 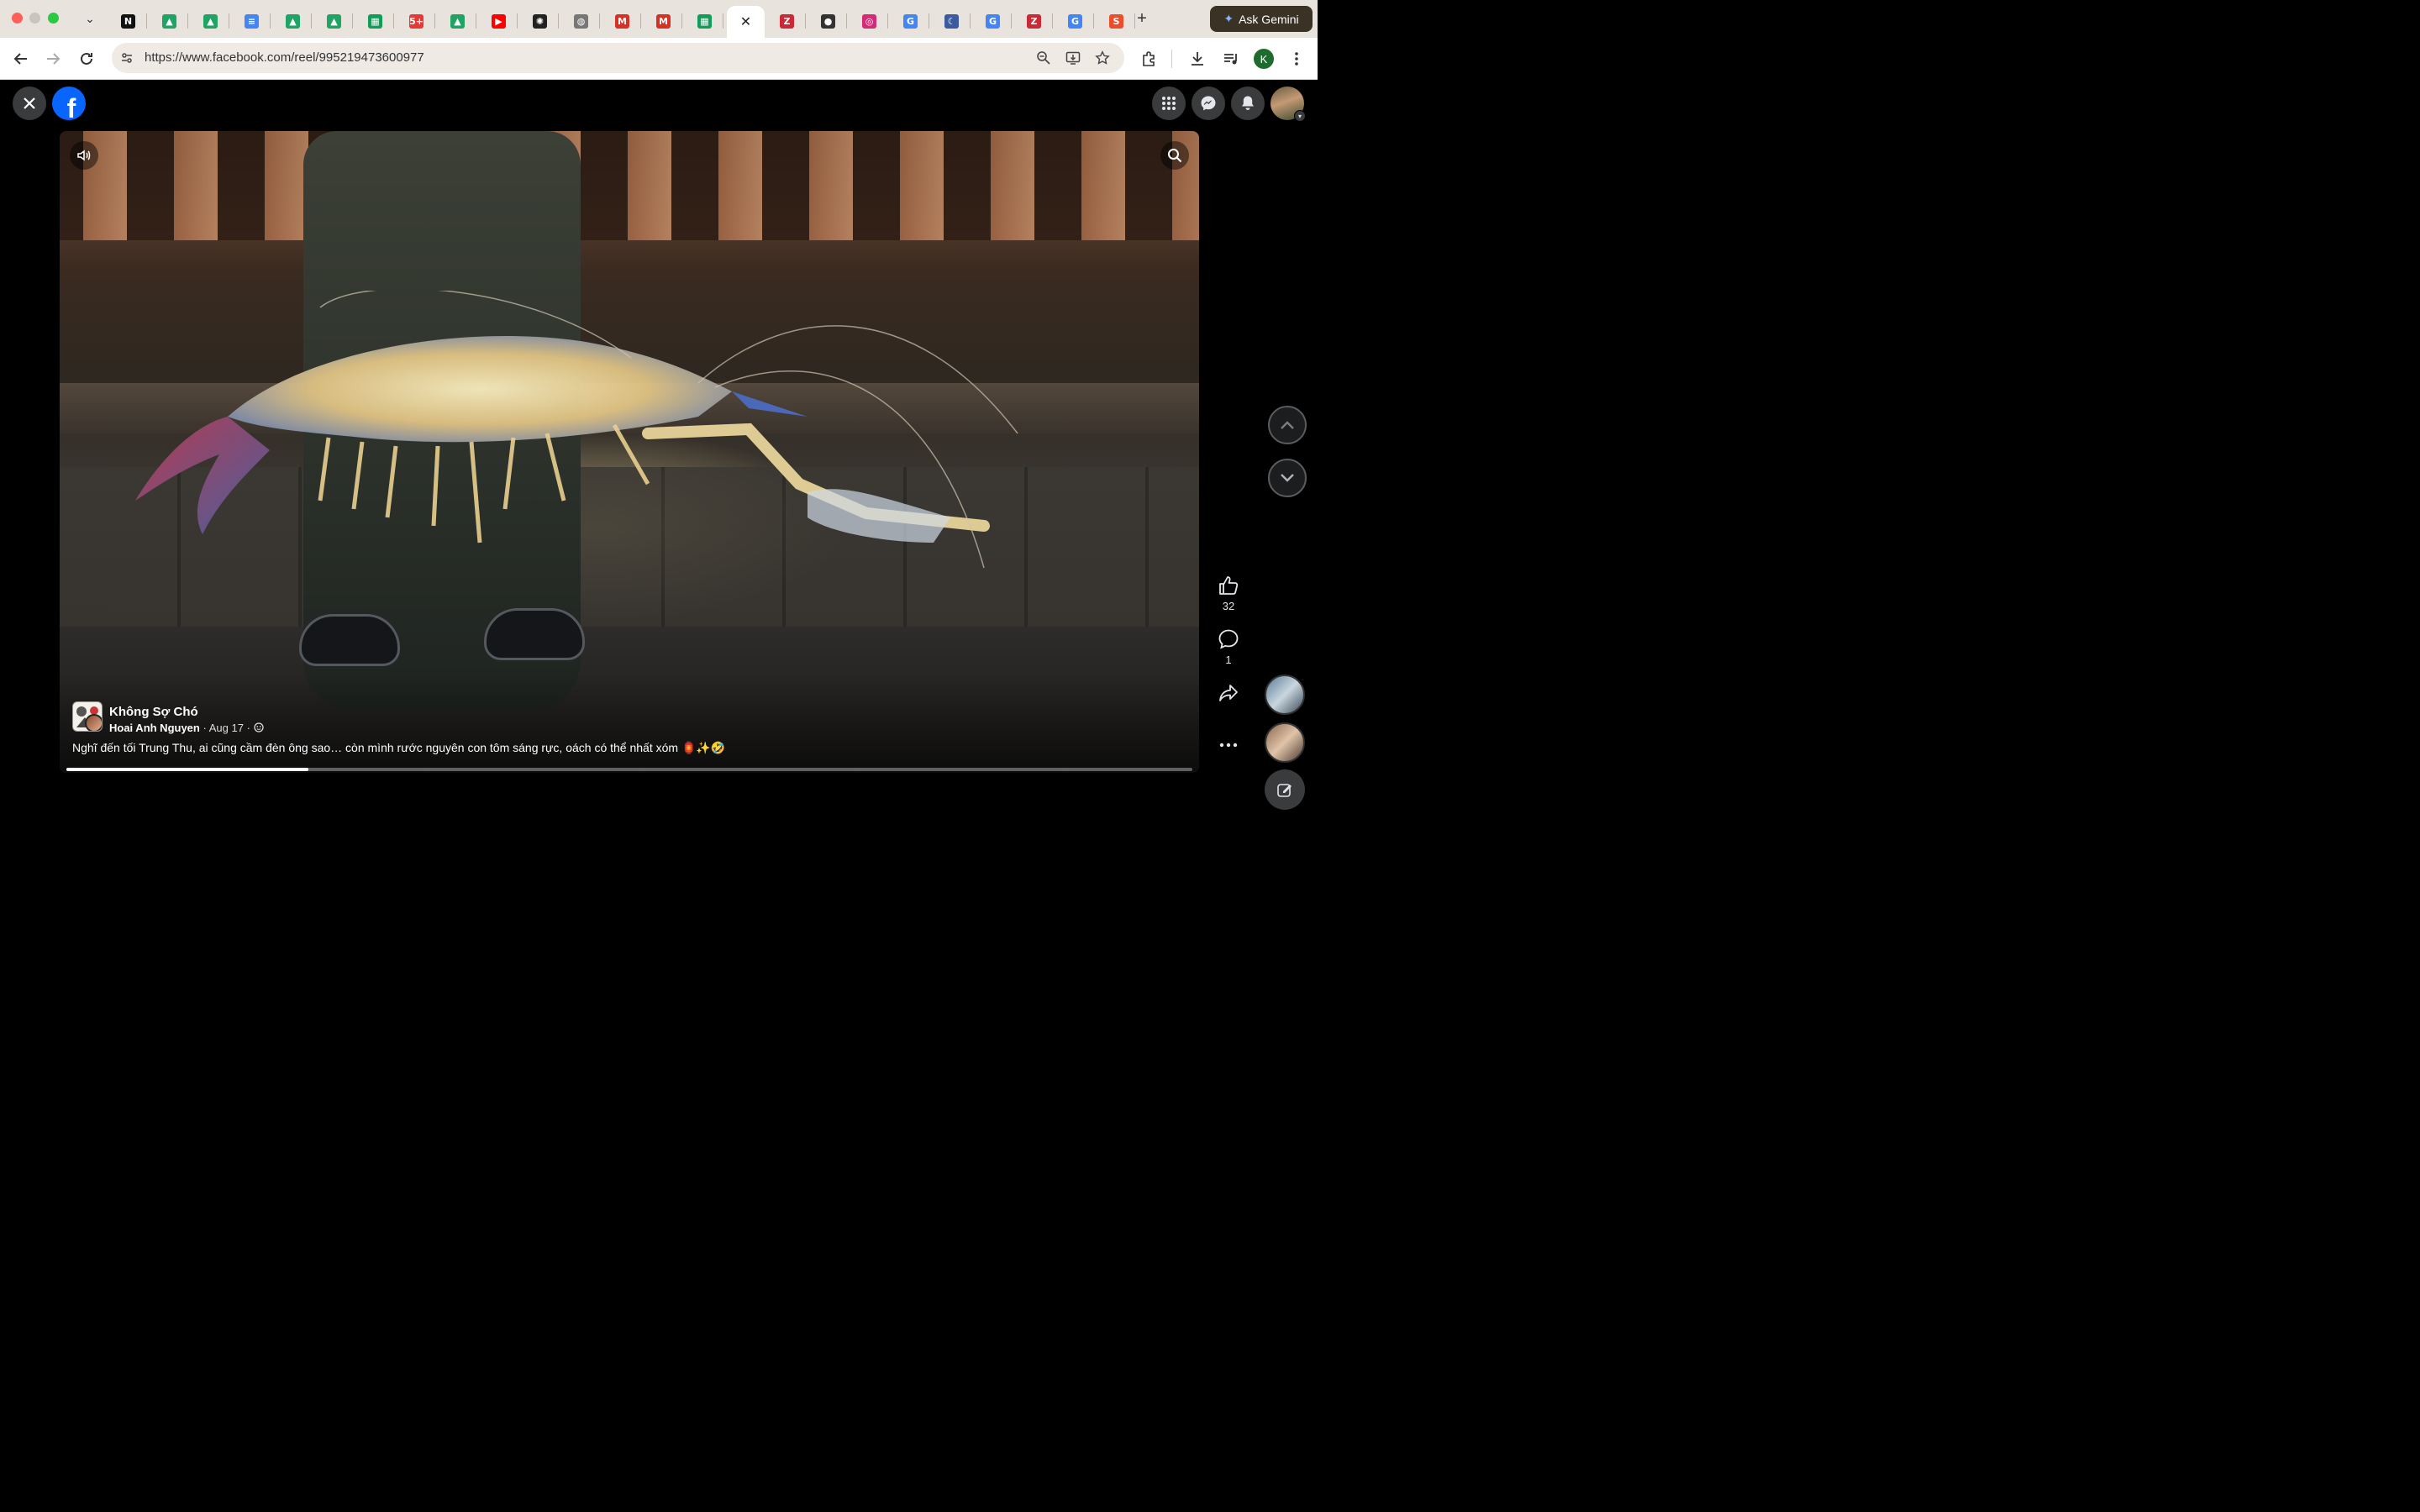 I want to click on browser-tab: ☾, so click(x=952, y=21).